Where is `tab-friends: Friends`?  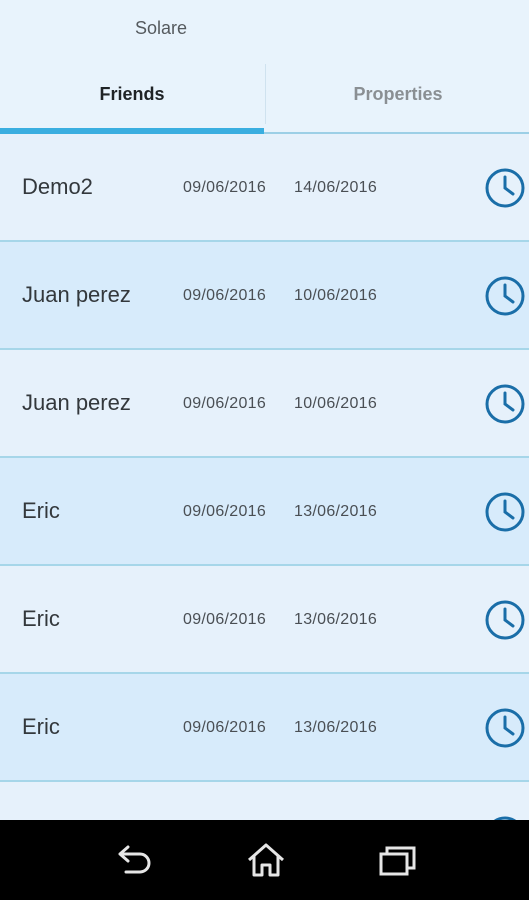
tab-friends: Friends is located at coordinates (132, 94).